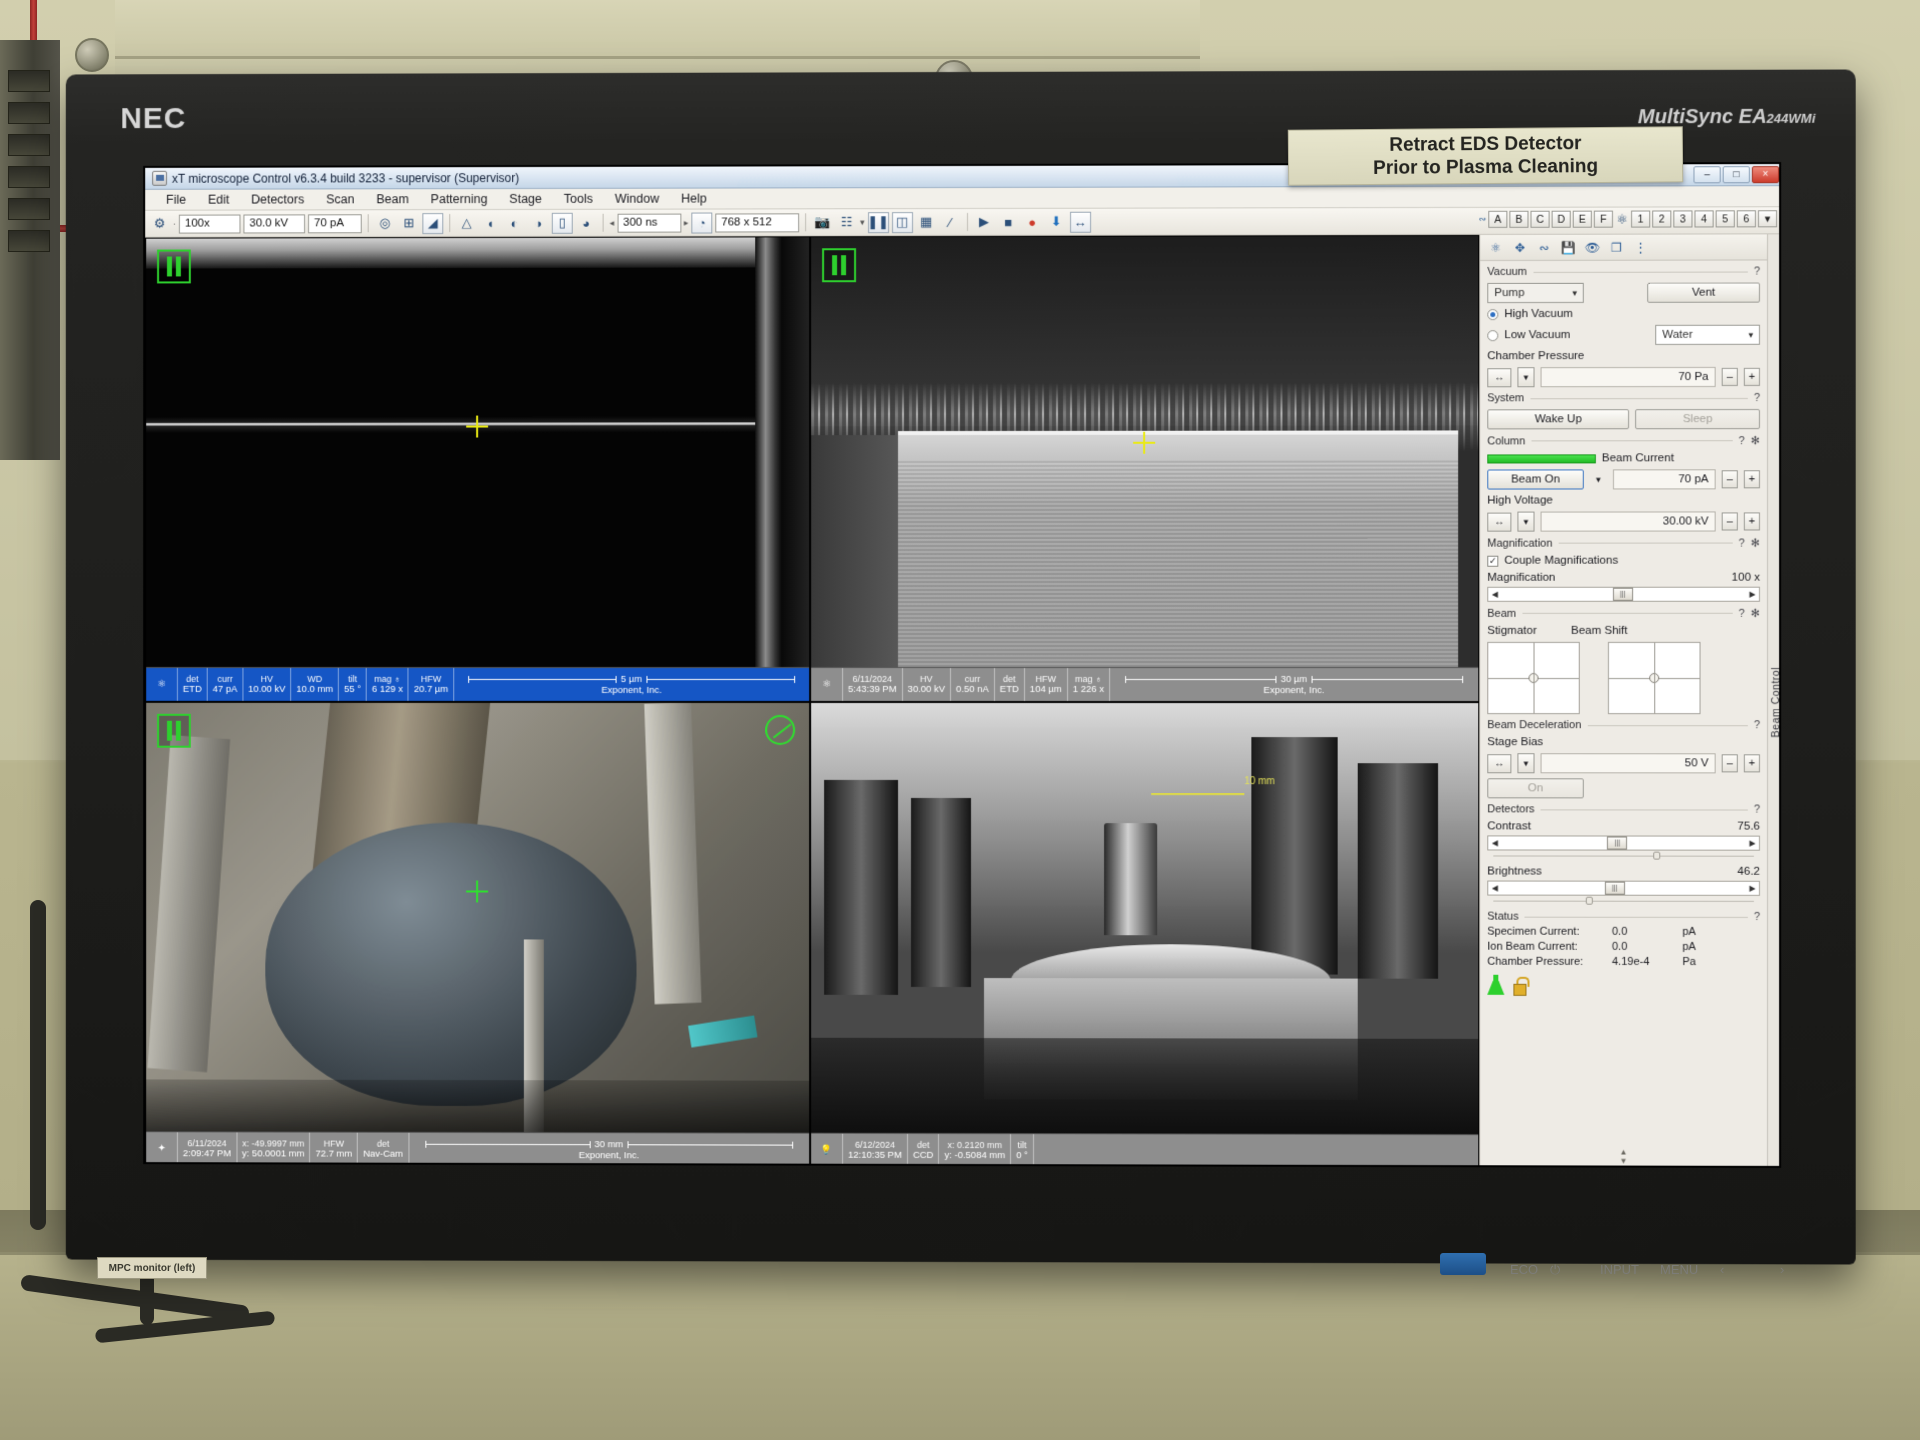  What do you see at coordinates (1555, 1270) in the screenshot?
I see `osd-power-button: ⏻` at bounding box center [1555, 1270].